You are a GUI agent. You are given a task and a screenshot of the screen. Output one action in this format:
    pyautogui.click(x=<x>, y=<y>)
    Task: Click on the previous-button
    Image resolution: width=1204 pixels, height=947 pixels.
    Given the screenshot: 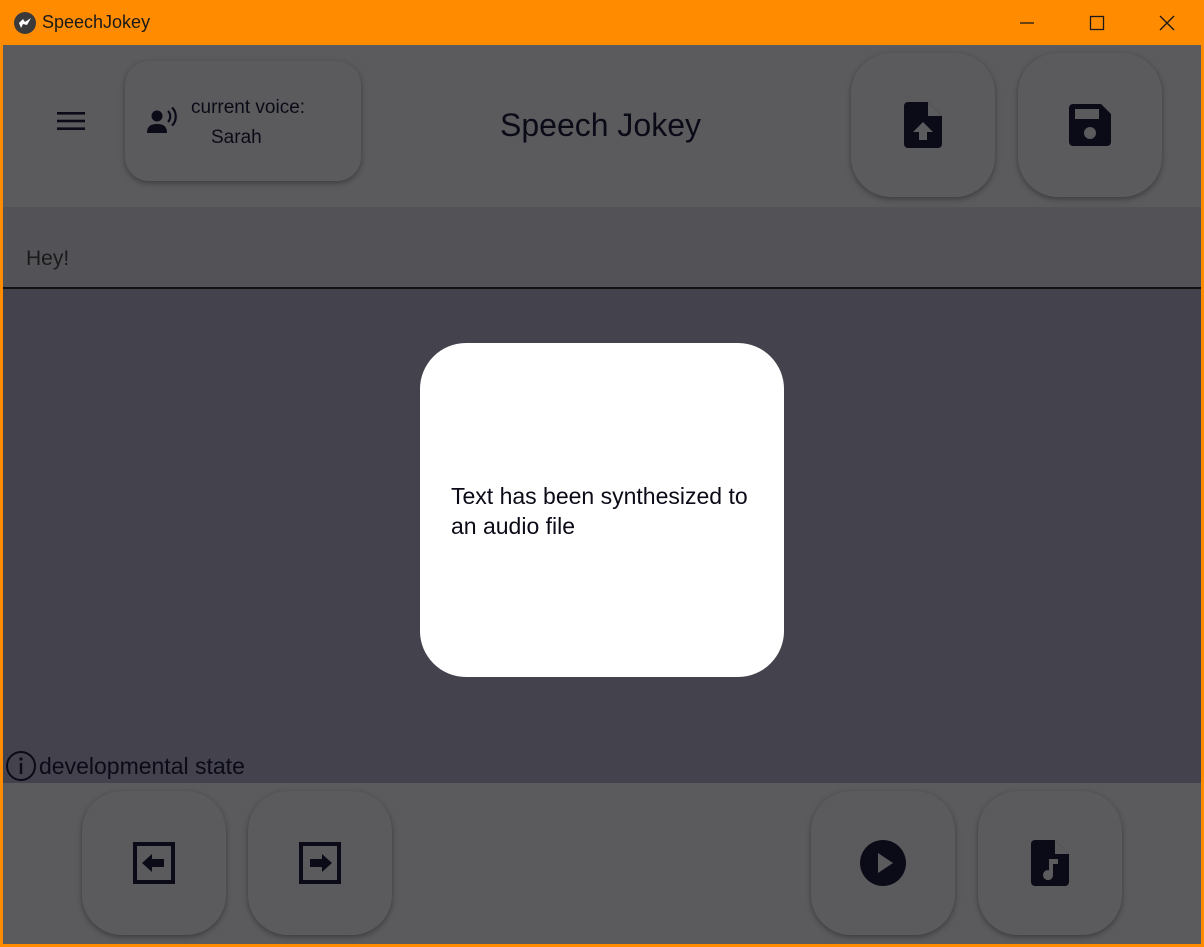 What is the action you would take?
    pyautogui.click(x=154, y=863)
    